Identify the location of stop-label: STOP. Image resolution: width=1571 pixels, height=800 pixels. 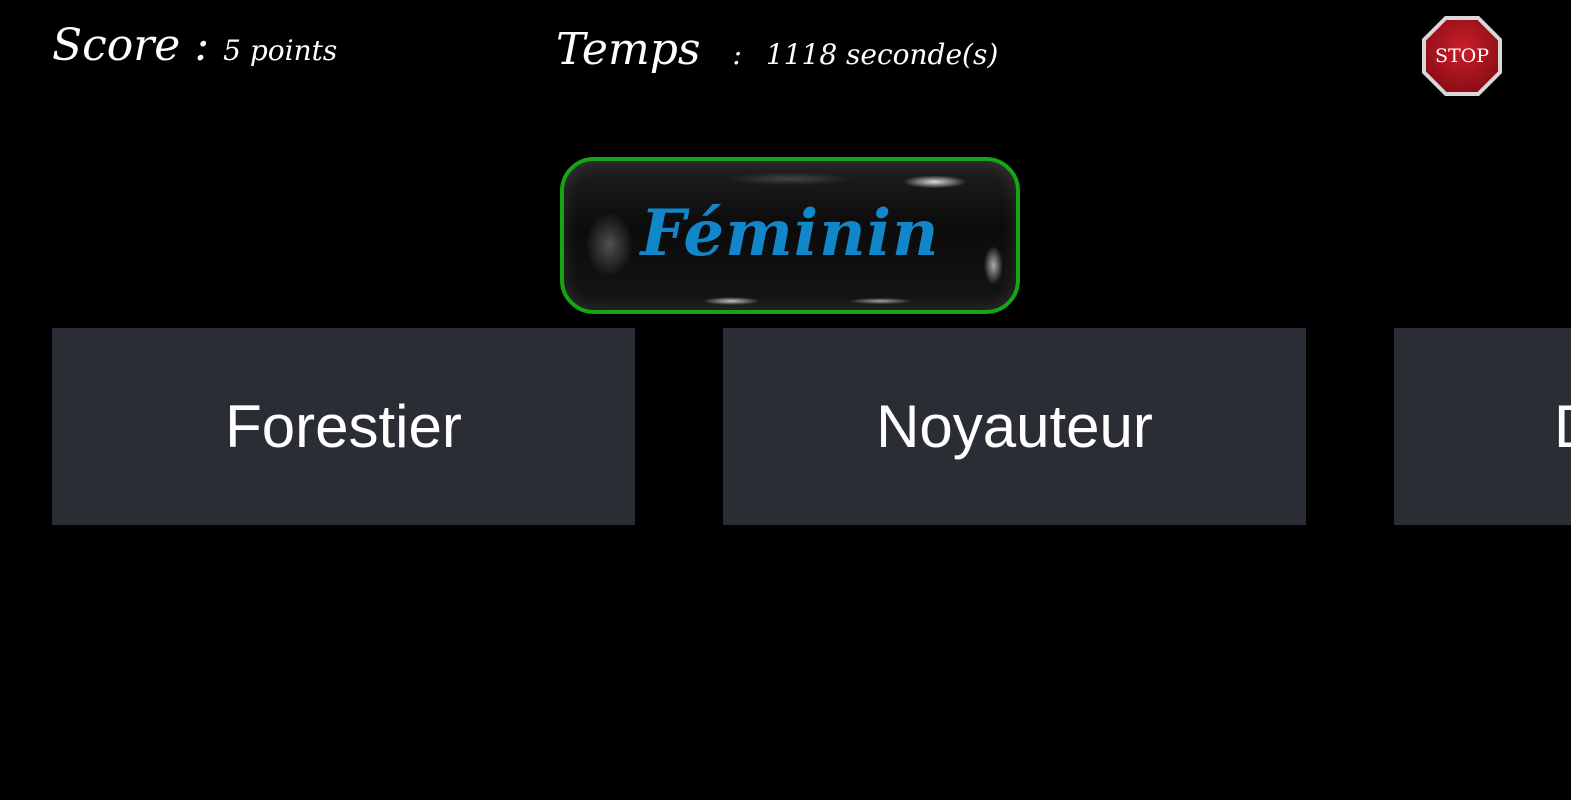
(1462, 56).